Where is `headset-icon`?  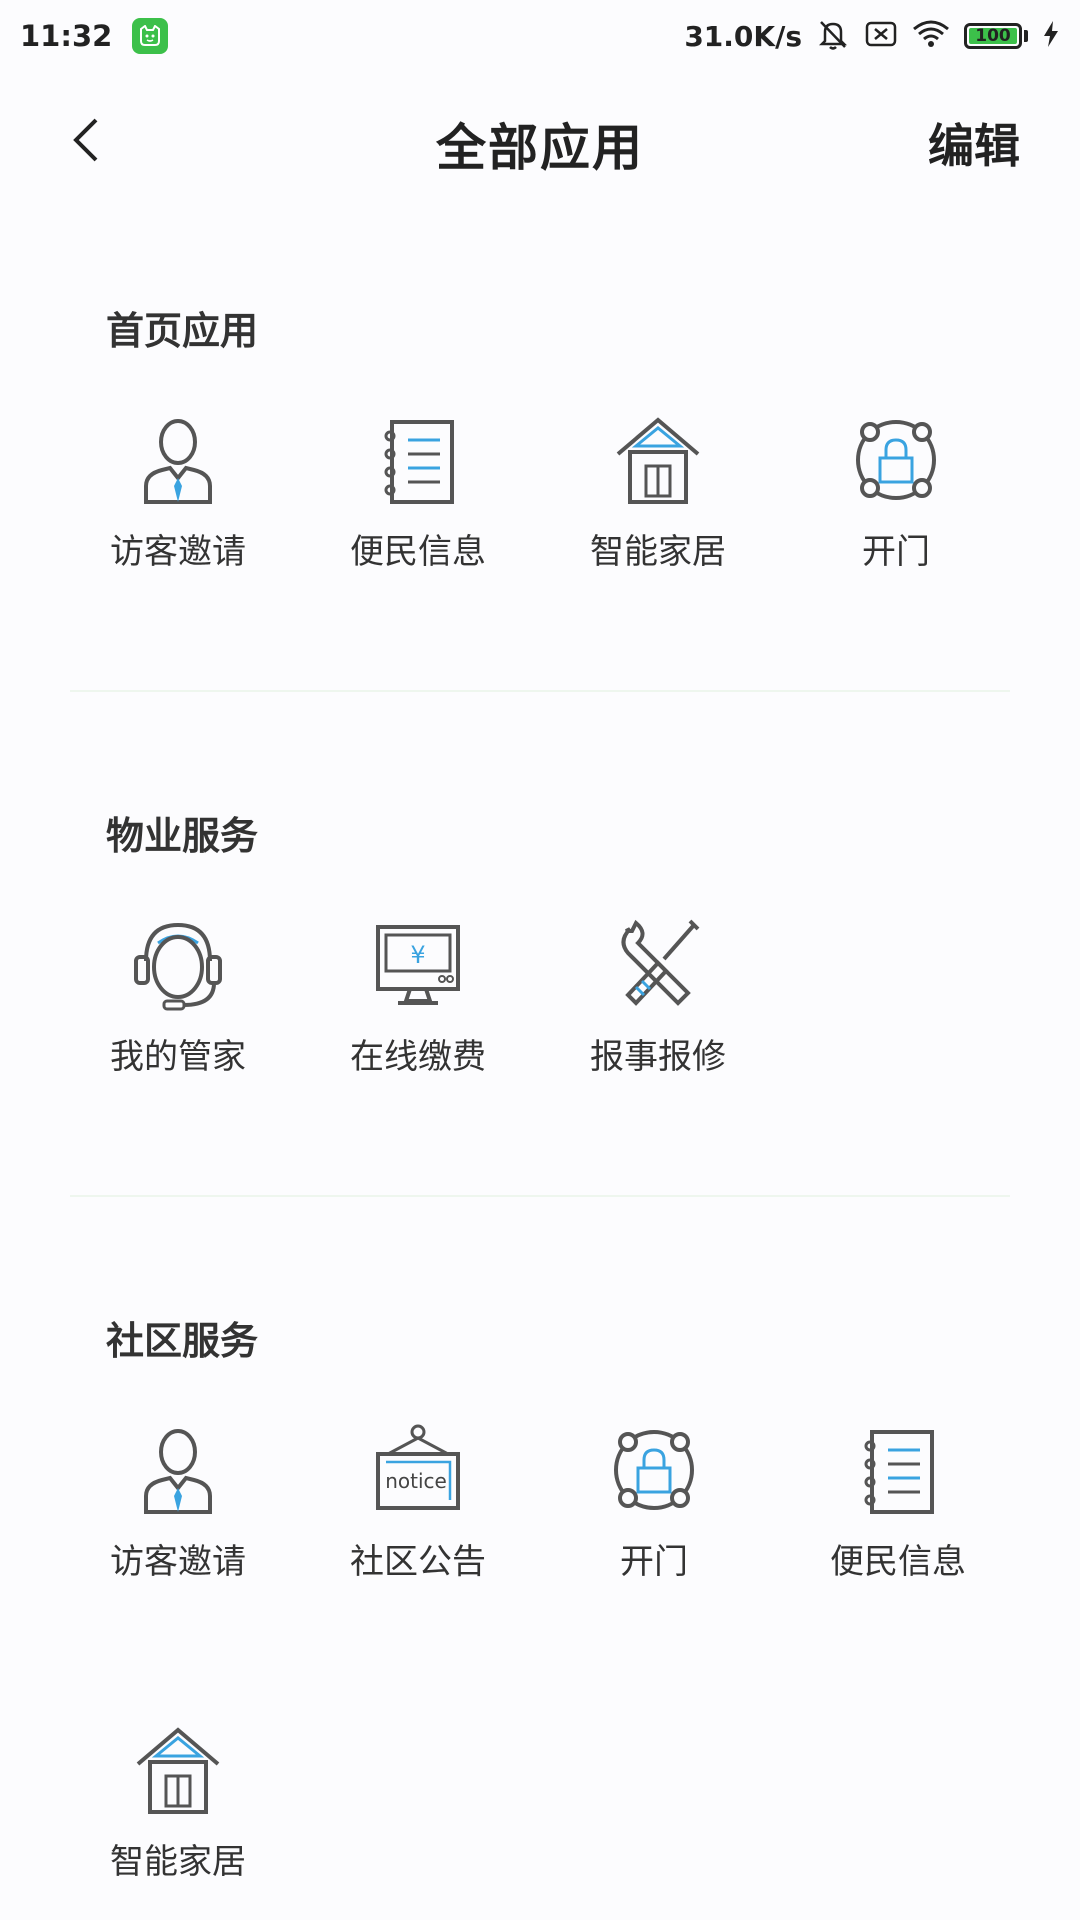 headset-icon is located at coordinates (178, 966).